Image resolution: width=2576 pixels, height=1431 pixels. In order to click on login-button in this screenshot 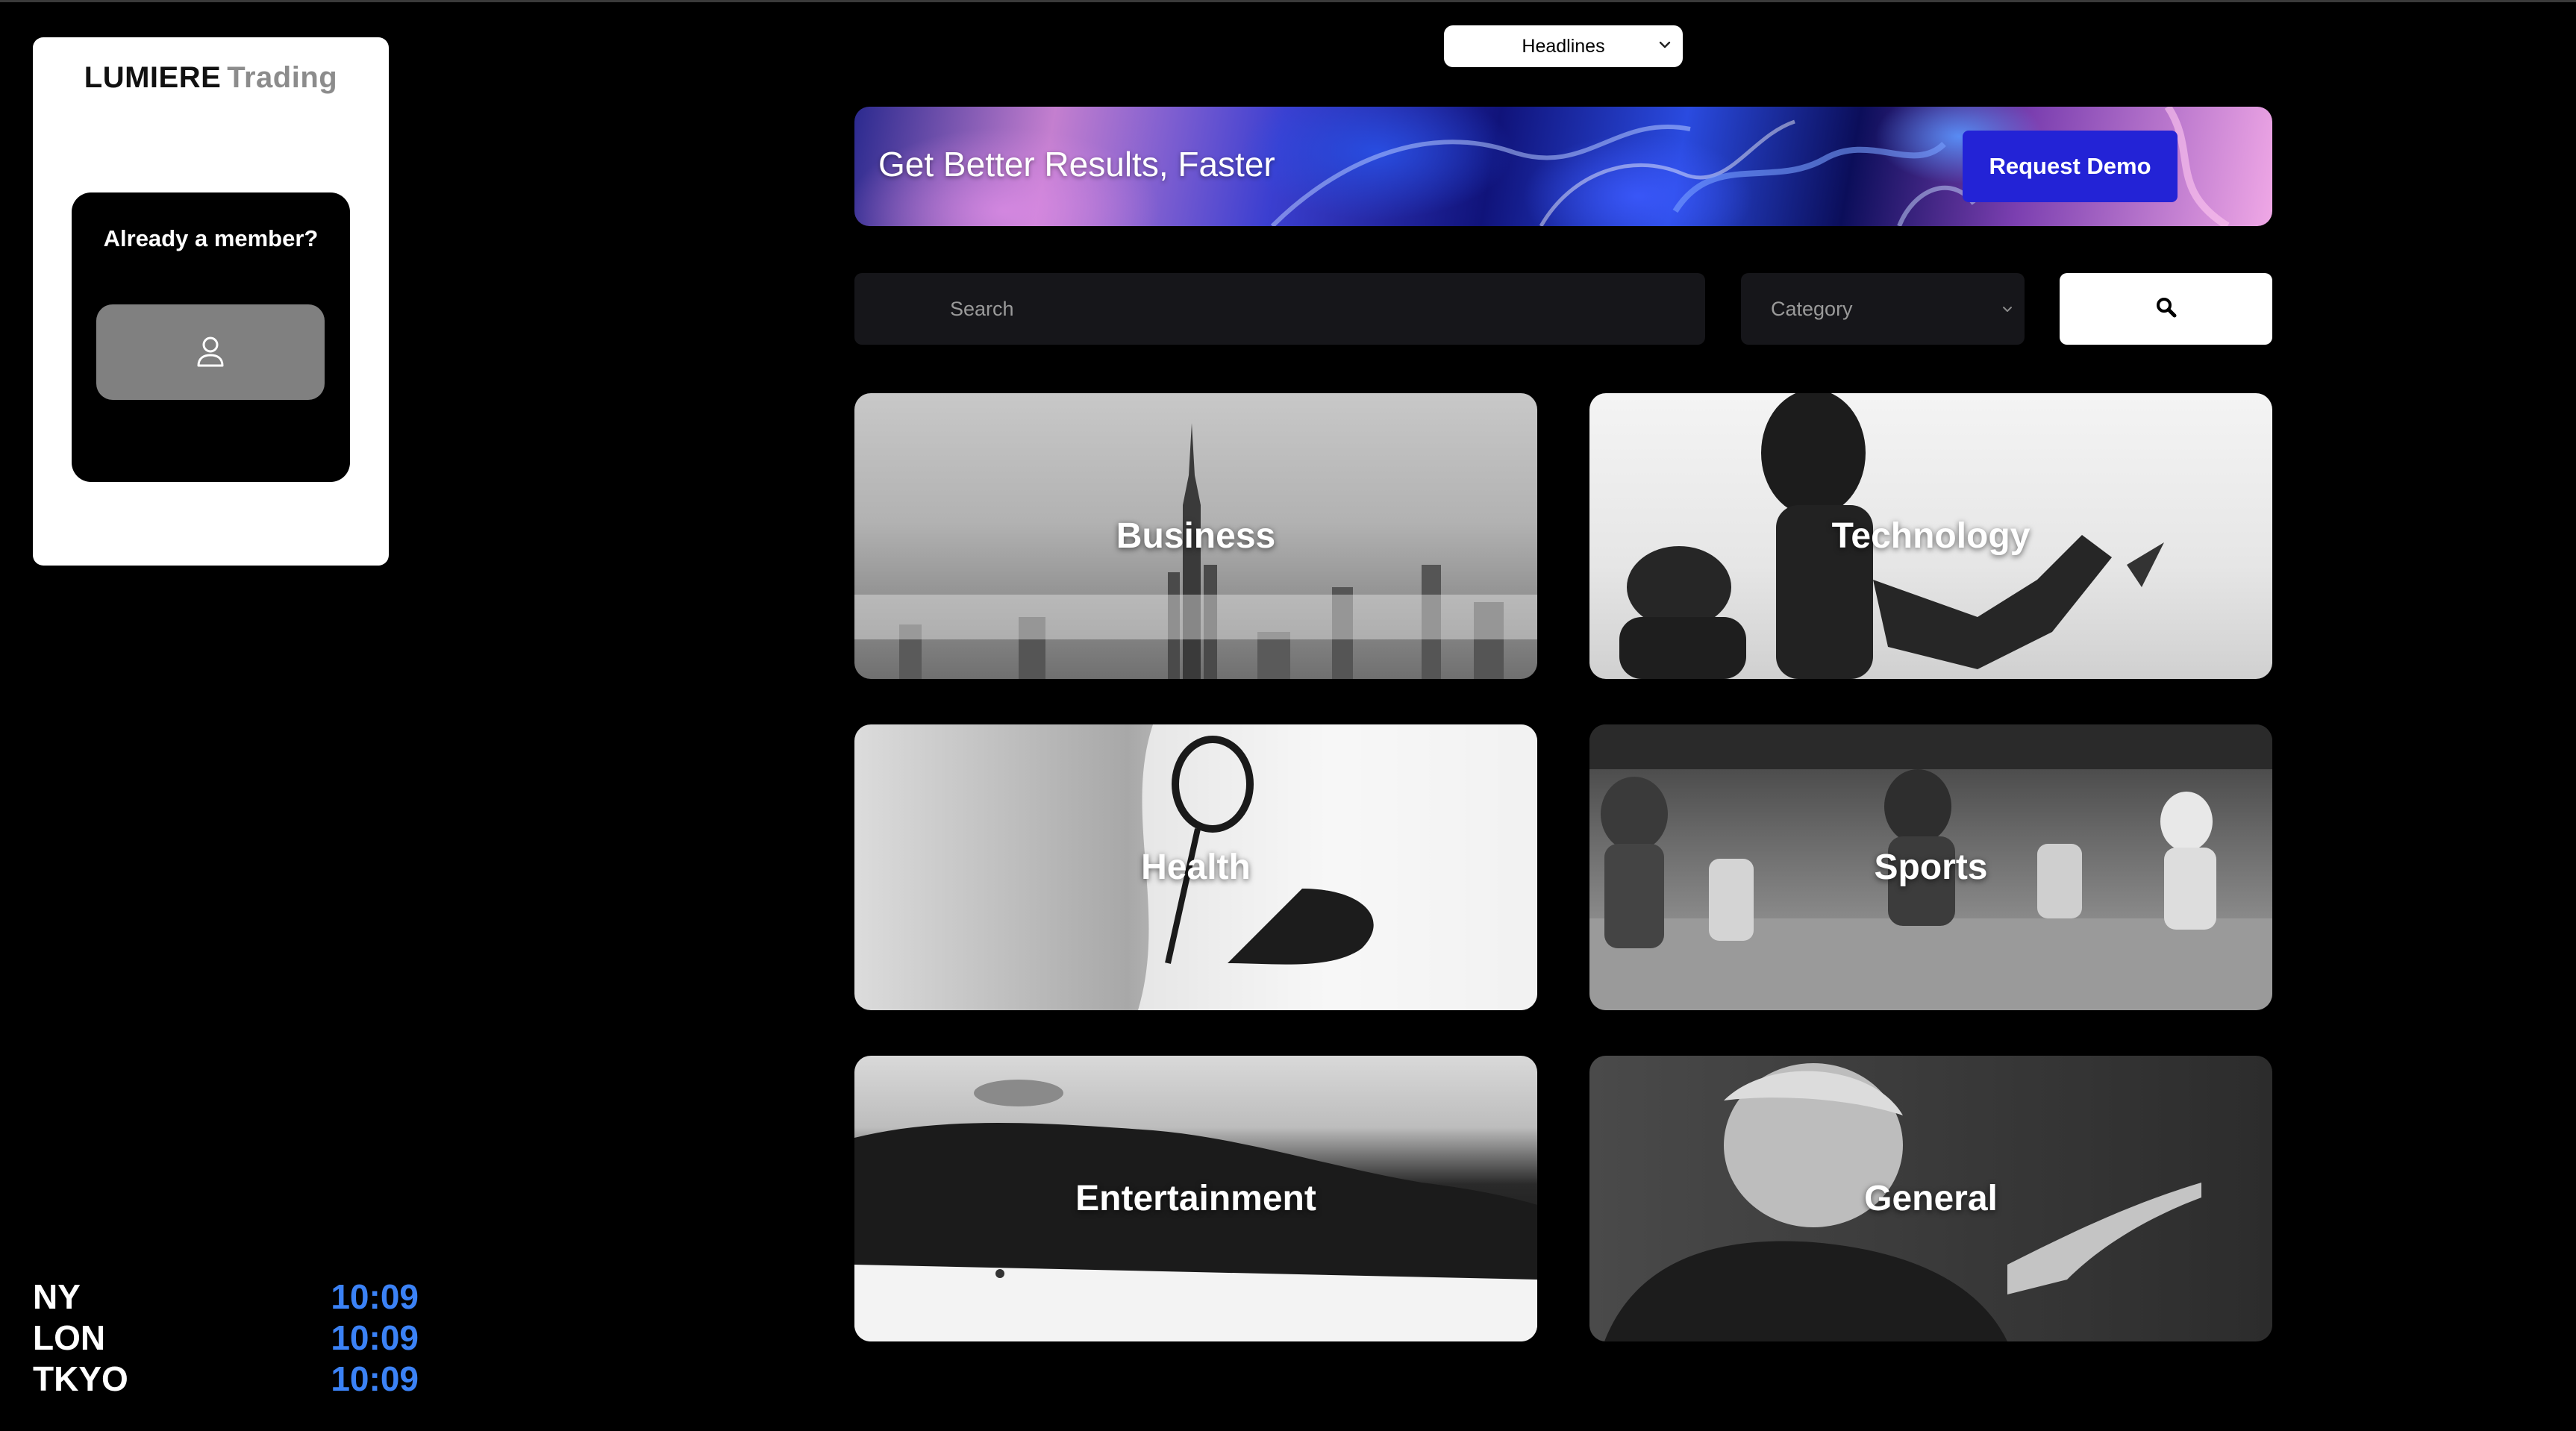, I will do `click(210, 352)`.